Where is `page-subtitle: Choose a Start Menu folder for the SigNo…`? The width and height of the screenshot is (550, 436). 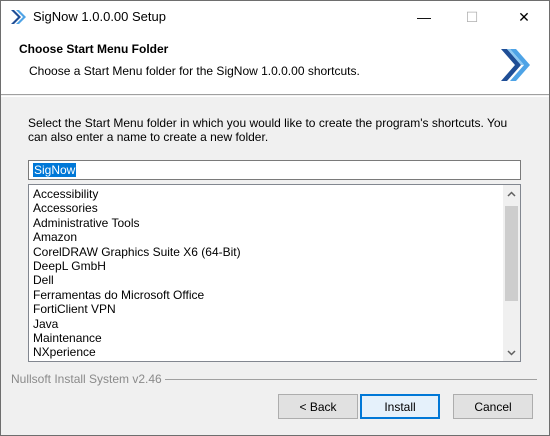 page-subtitle: Choose a Start Menu folder for the SigNo… is located at coordinates (194, 71).